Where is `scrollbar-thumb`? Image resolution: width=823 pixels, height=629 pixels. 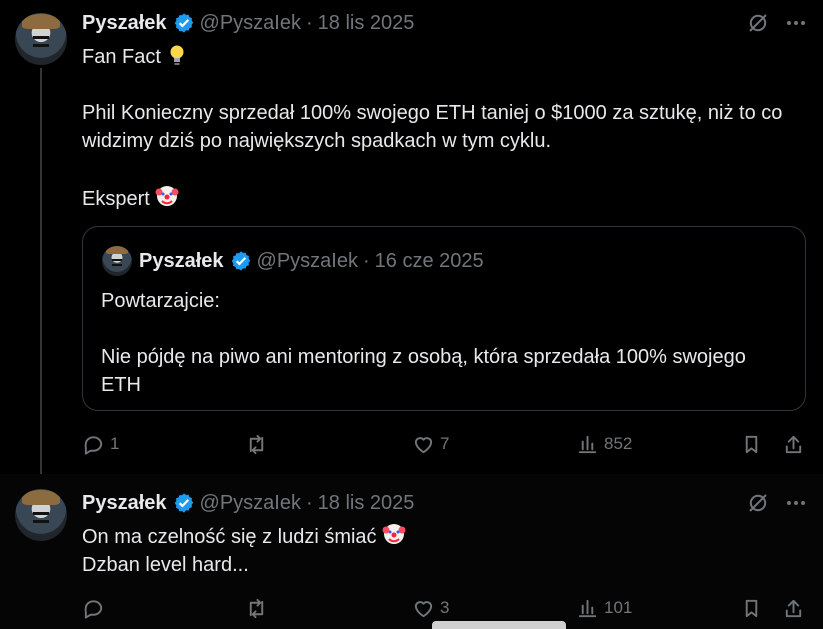 scrollbar-thumb is located at coordinates (499, 625).